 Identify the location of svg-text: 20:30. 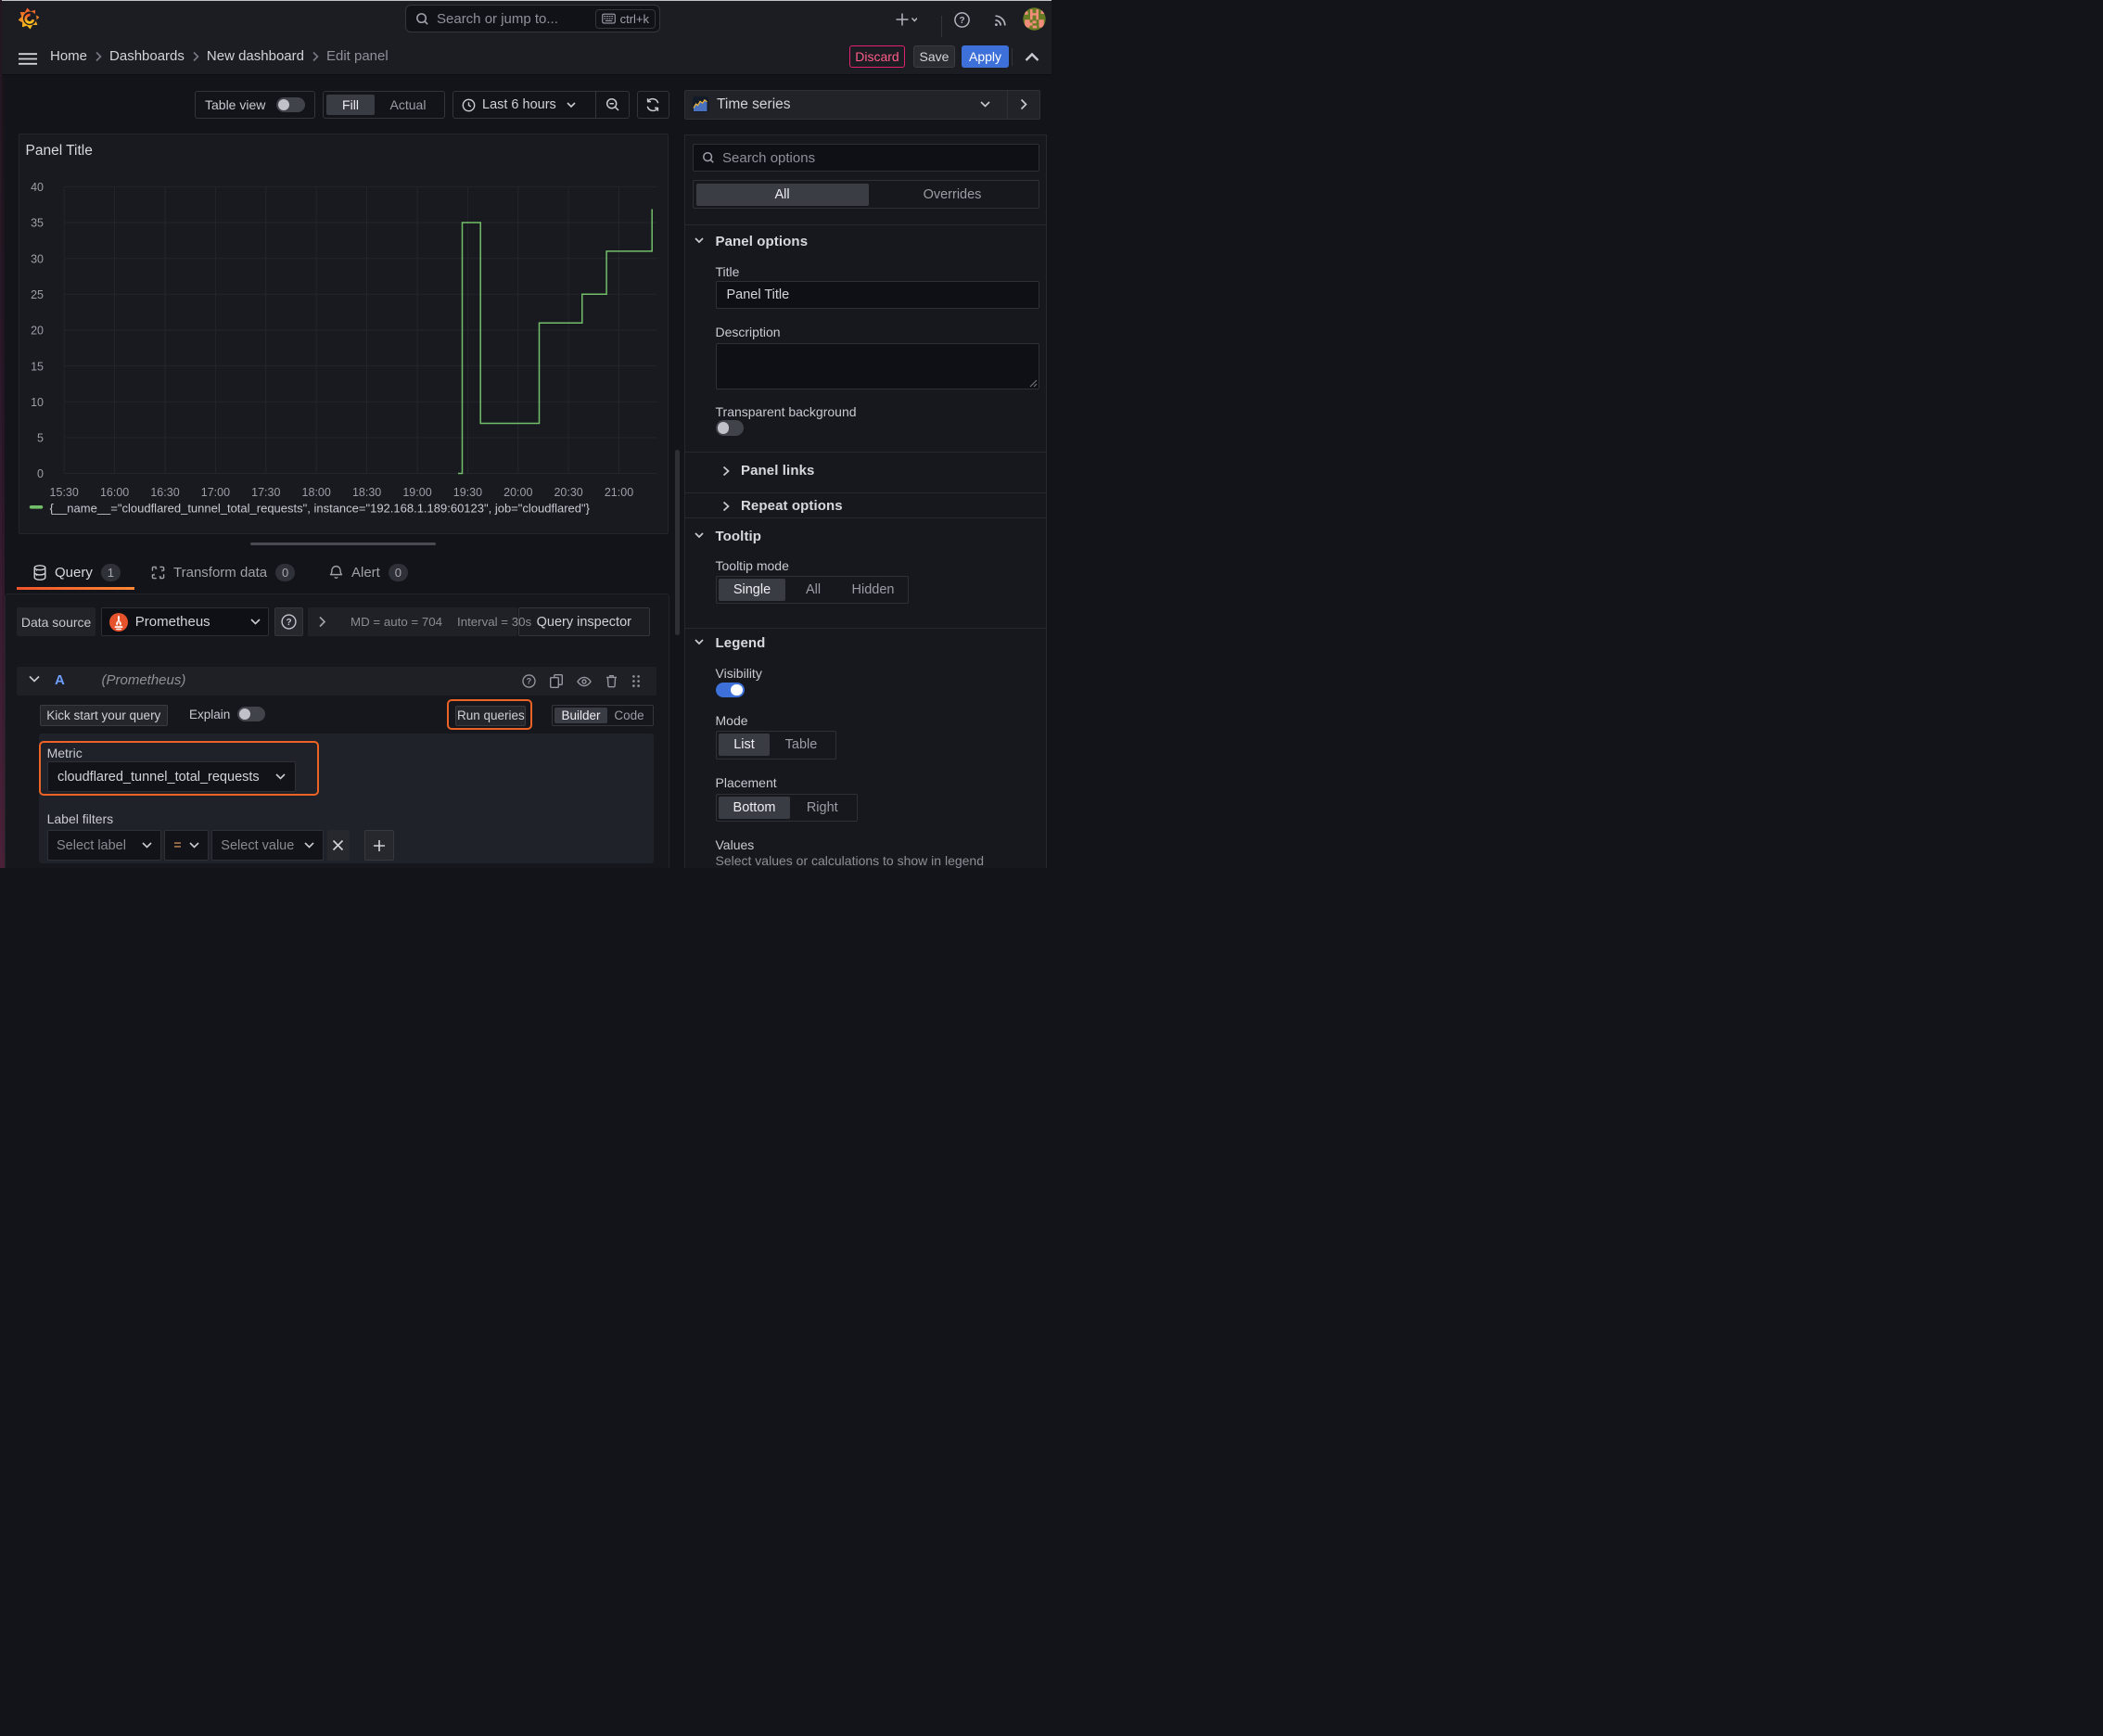
(568, 492).